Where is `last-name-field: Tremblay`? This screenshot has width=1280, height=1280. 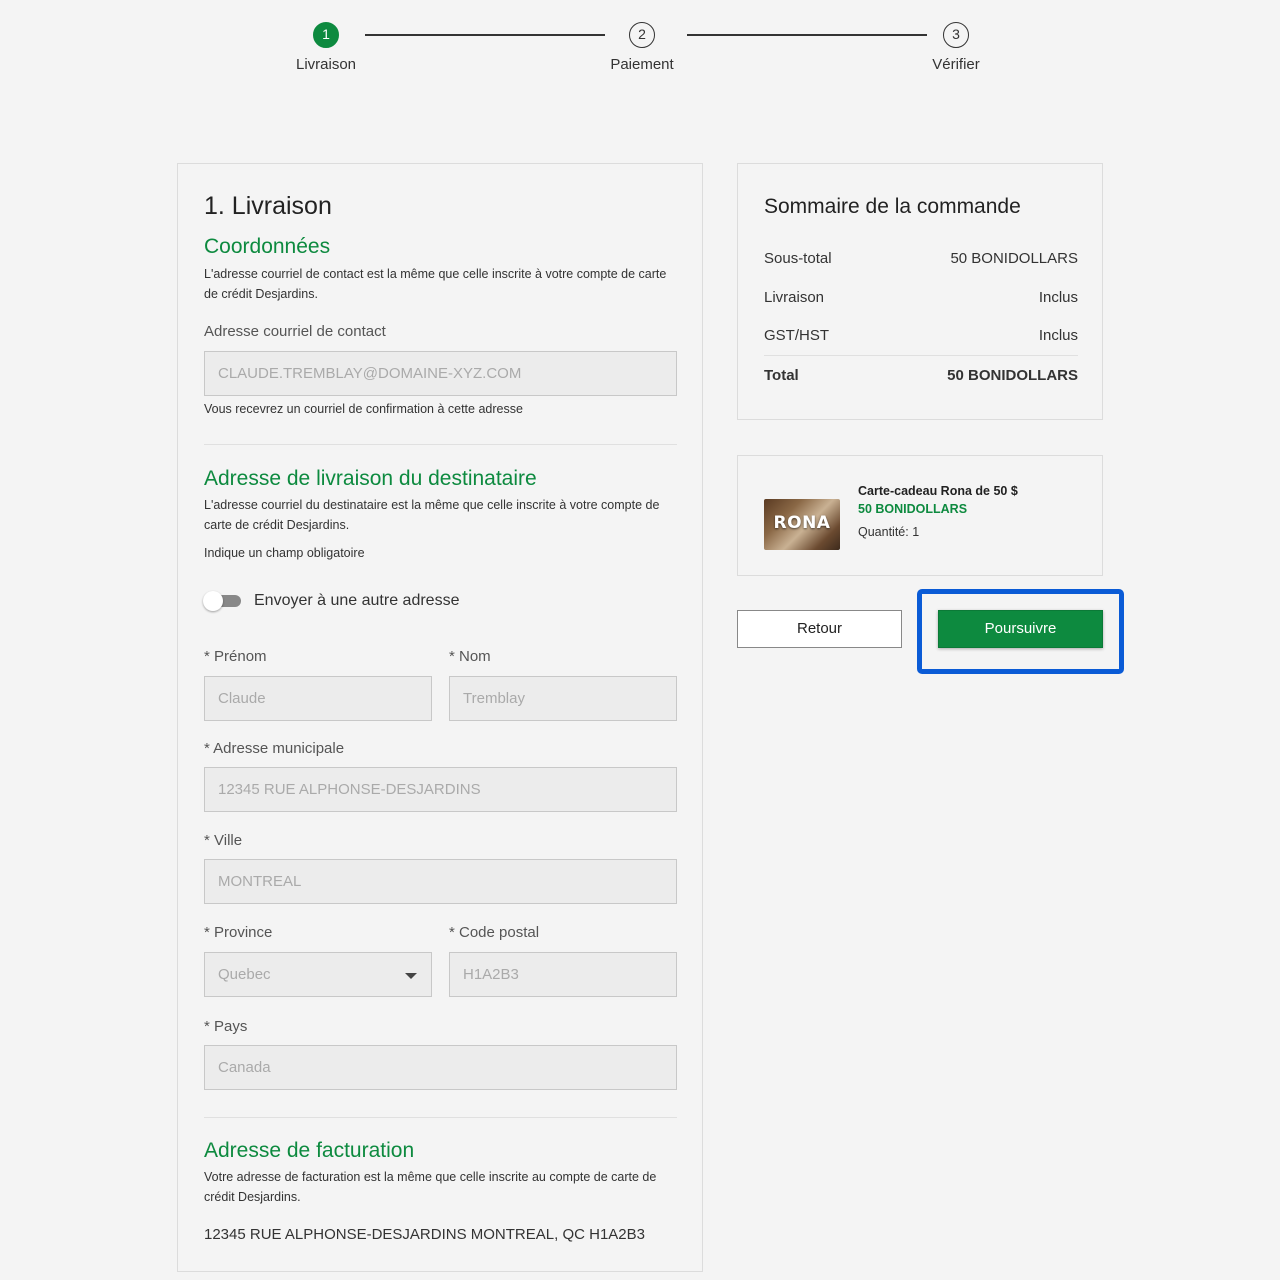 last-name-field: Tremblay is located at coordinates (563, 698).